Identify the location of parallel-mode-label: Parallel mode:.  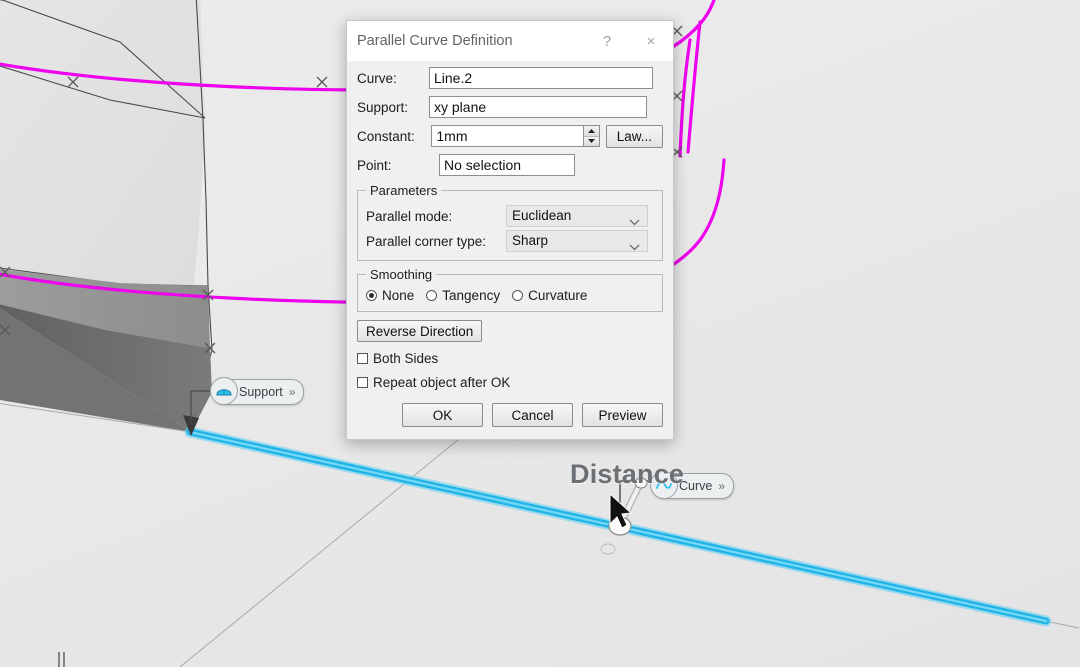
(409, 216).